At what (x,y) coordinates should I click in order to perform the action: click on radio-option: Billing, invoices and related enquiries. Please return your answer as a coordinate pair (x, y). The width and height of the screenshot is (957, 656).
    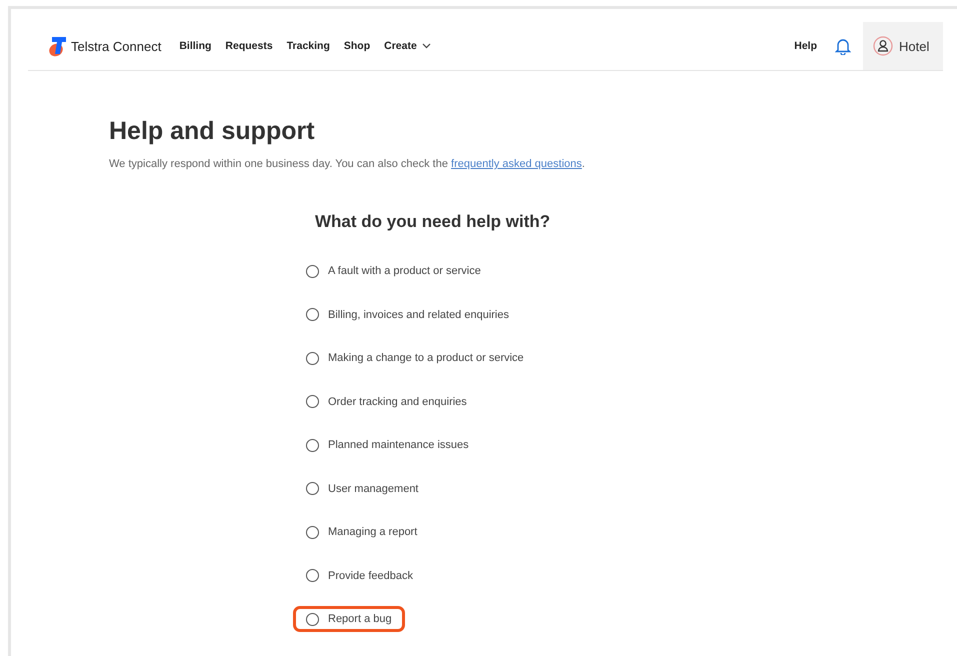
    Looking at the image, I should click on (407, 315).